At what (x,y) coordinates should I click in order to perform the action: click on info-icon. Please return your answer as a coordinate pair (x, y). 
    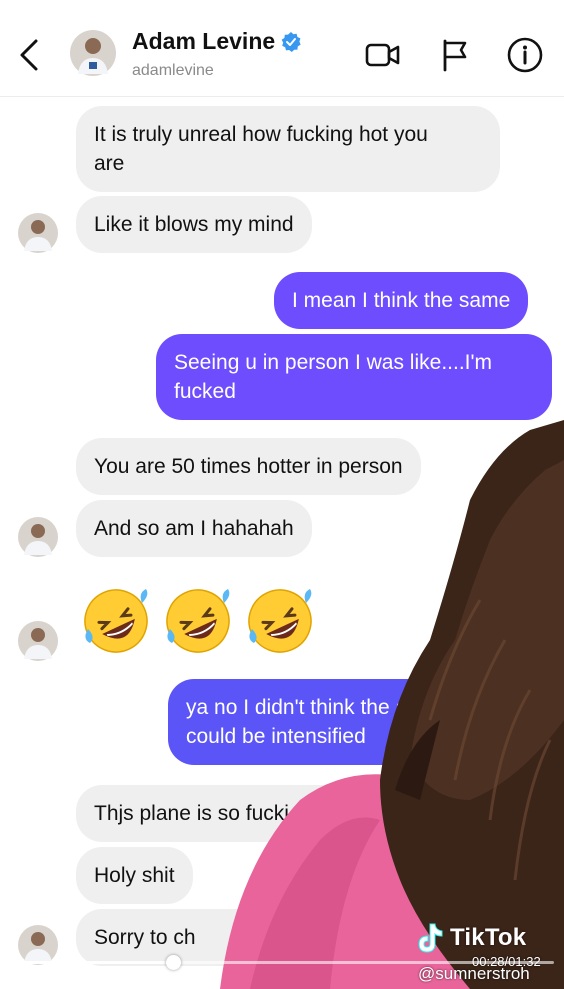
    Looking at the image, I should click on (525, 55).